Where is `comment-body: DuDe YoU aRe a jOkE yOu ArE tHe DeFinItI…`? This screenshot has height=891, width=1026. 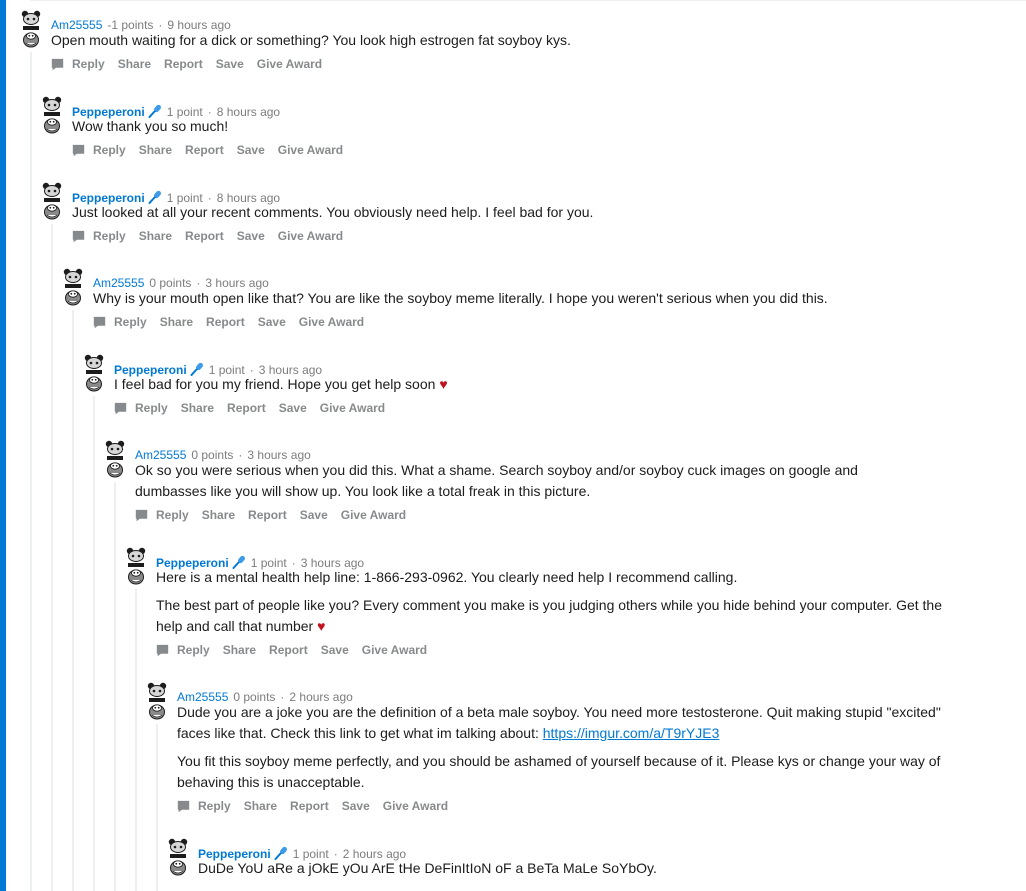 comment-body: DuDe YoU aRe a jOkE yOu ArE tHe DeFinItI… is located at coordinates (598, 868).